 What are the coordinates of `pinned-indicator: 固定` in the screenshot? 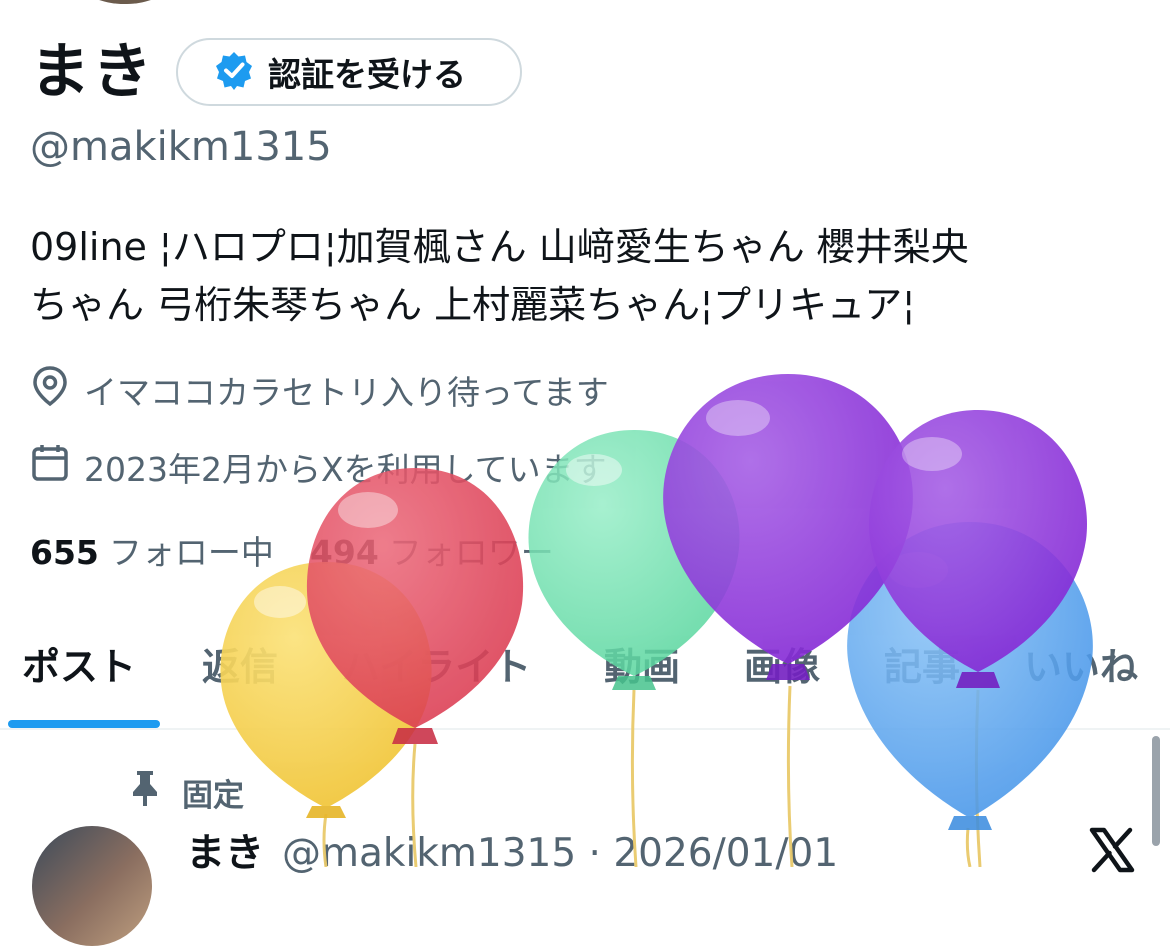 It's located at (187, 792).